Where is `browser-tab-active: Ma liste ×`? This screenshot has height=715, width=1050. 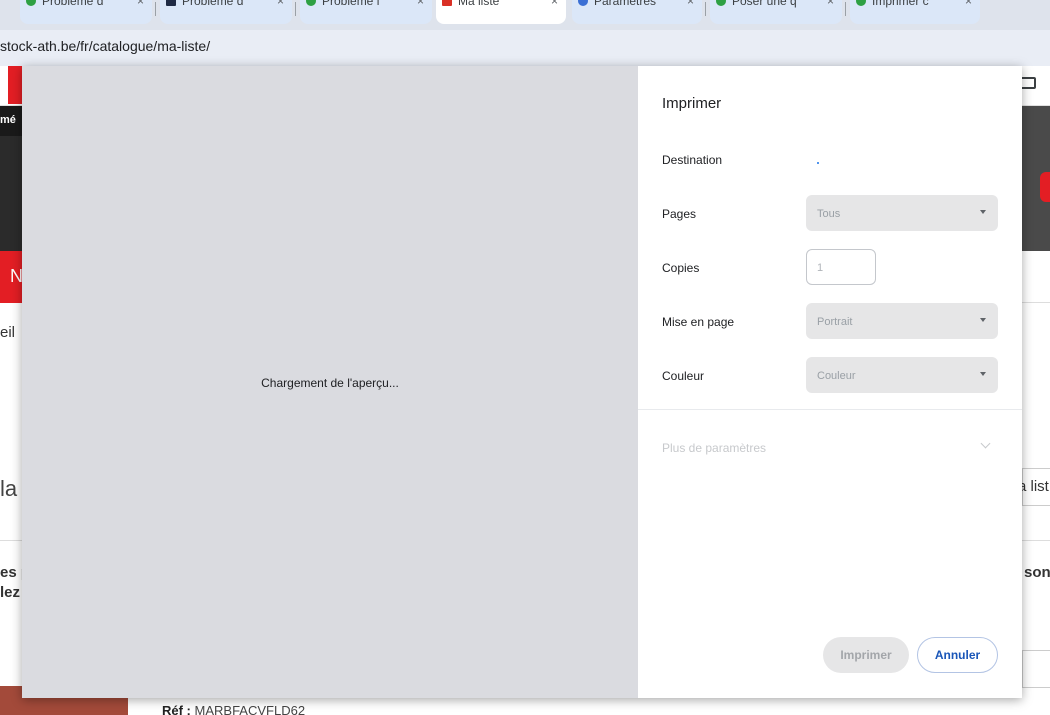 browser-tab-active: Ma liste × is located at coordinates (501, 12).